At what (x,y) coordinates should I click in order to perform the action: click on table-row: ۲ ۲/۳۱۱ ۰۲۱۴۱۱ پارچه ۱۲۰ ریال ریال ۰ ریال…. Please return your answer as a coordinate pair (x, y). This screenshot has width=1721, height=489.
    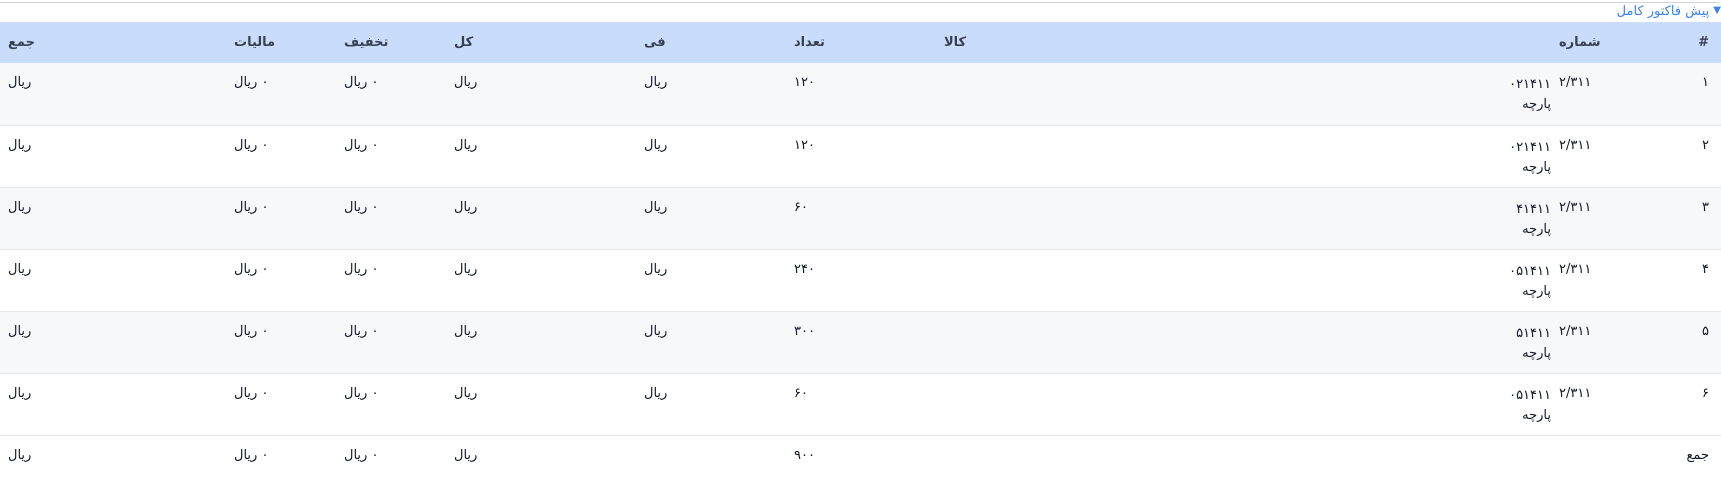
    Looking at the image, I should click on (860, 156).